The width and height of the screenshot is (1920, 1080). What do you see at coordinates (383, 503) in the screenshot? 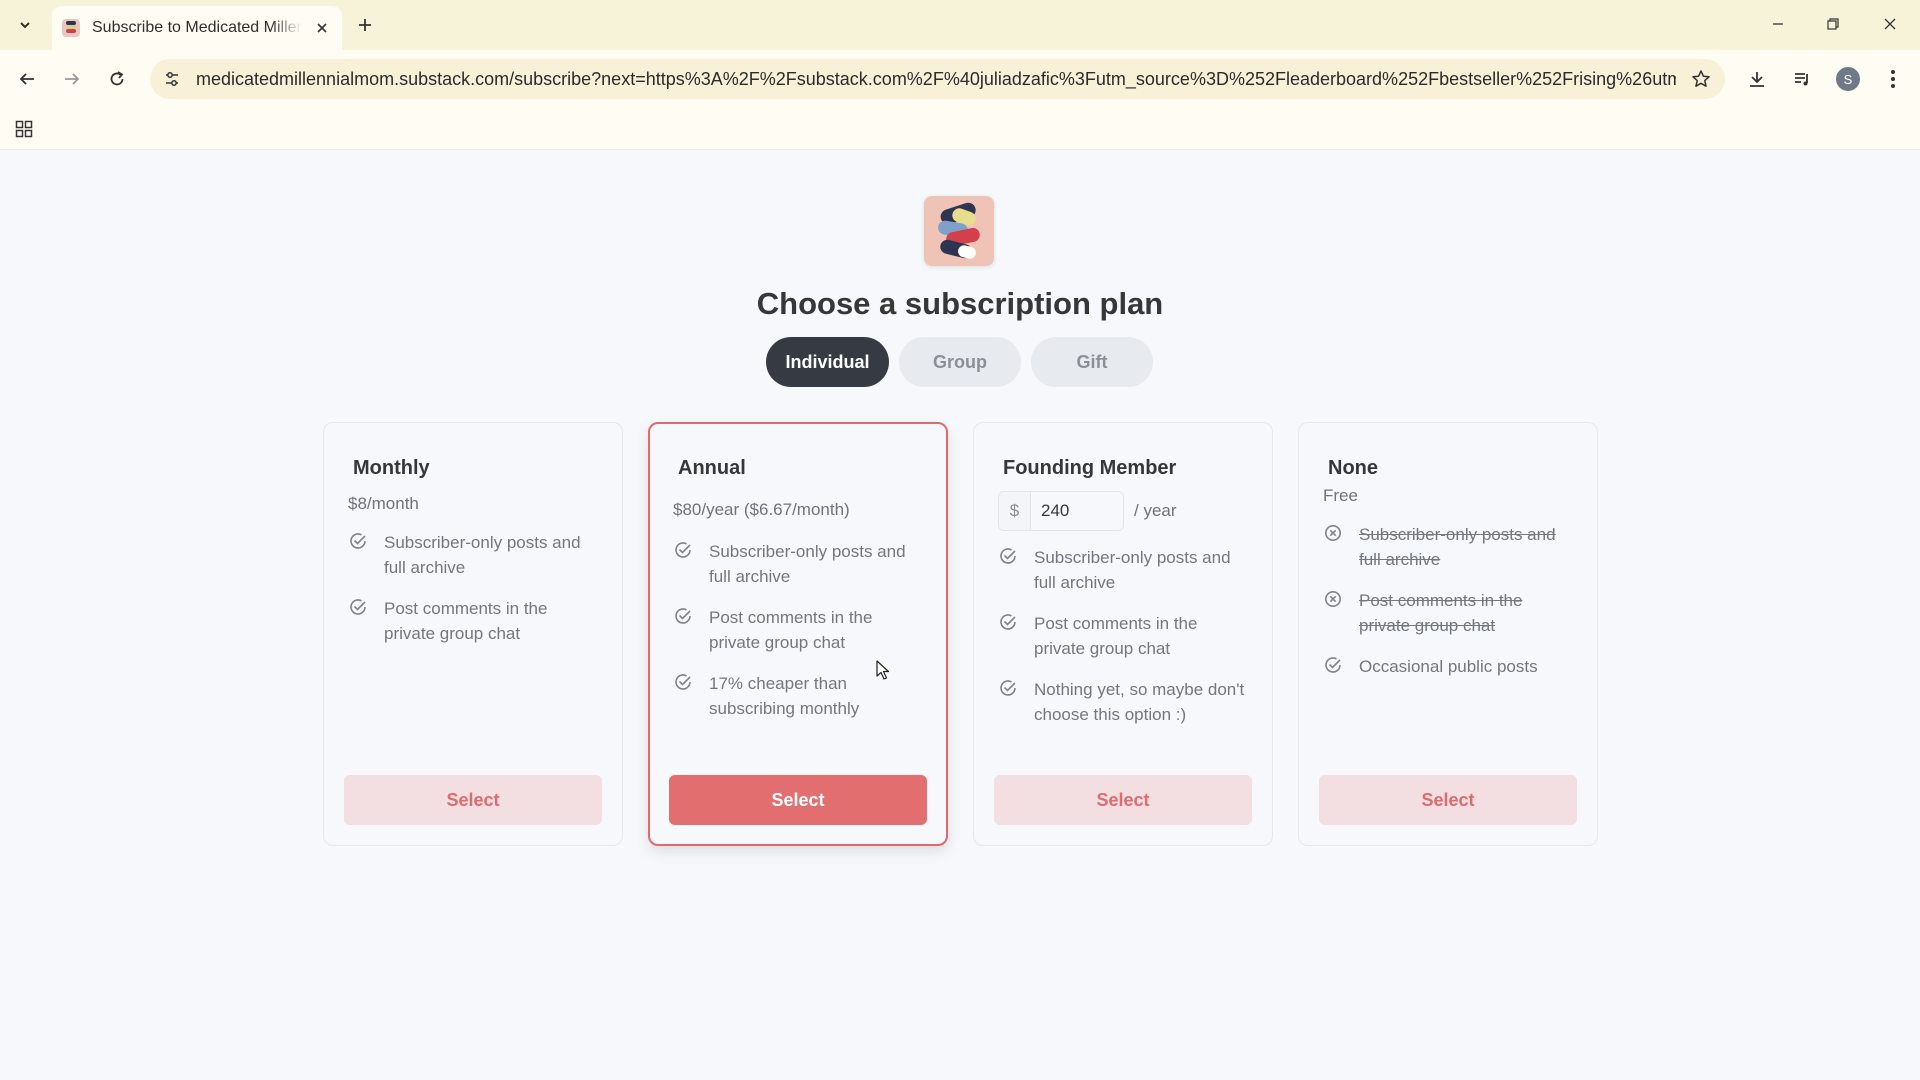
I see `plan-price: $8/month` at bounding box center [383, 503].